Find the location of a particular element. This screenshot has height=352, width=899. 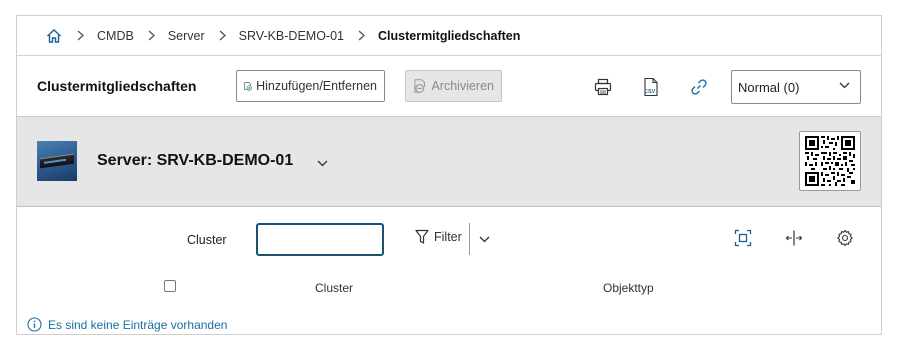

breadcrumb-object: SRV-KB-DEMO-01 is located at coordinates (291, 36).